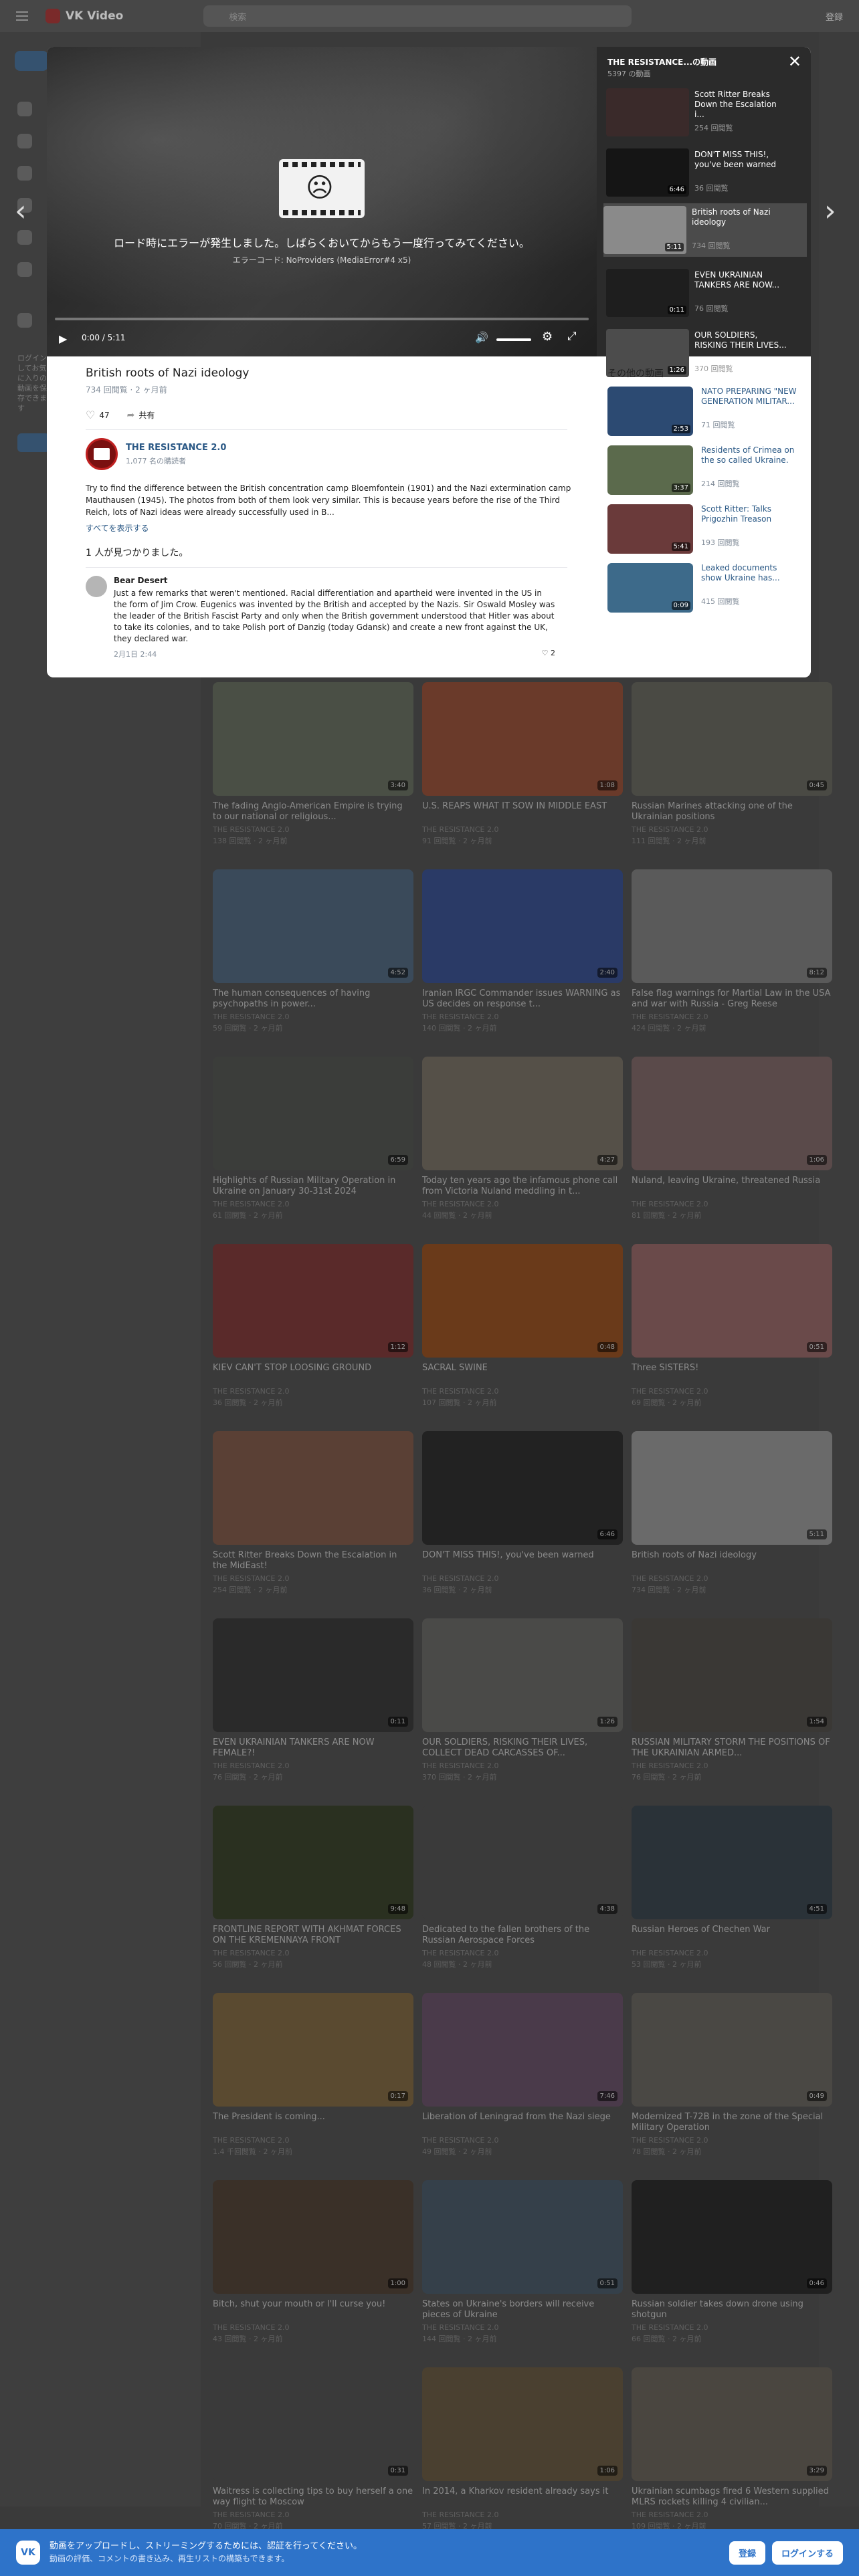  I want to click on video-thumbnail: 7:46, so click(522, 2050).